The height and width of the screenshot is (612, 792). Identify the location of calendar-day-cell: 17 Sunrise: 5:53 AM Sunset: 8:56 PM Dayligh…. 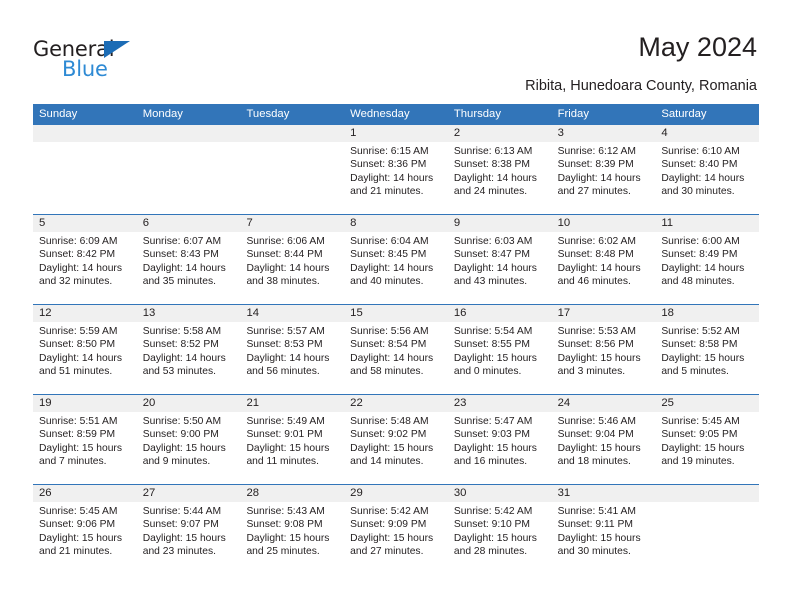
(603, 349).